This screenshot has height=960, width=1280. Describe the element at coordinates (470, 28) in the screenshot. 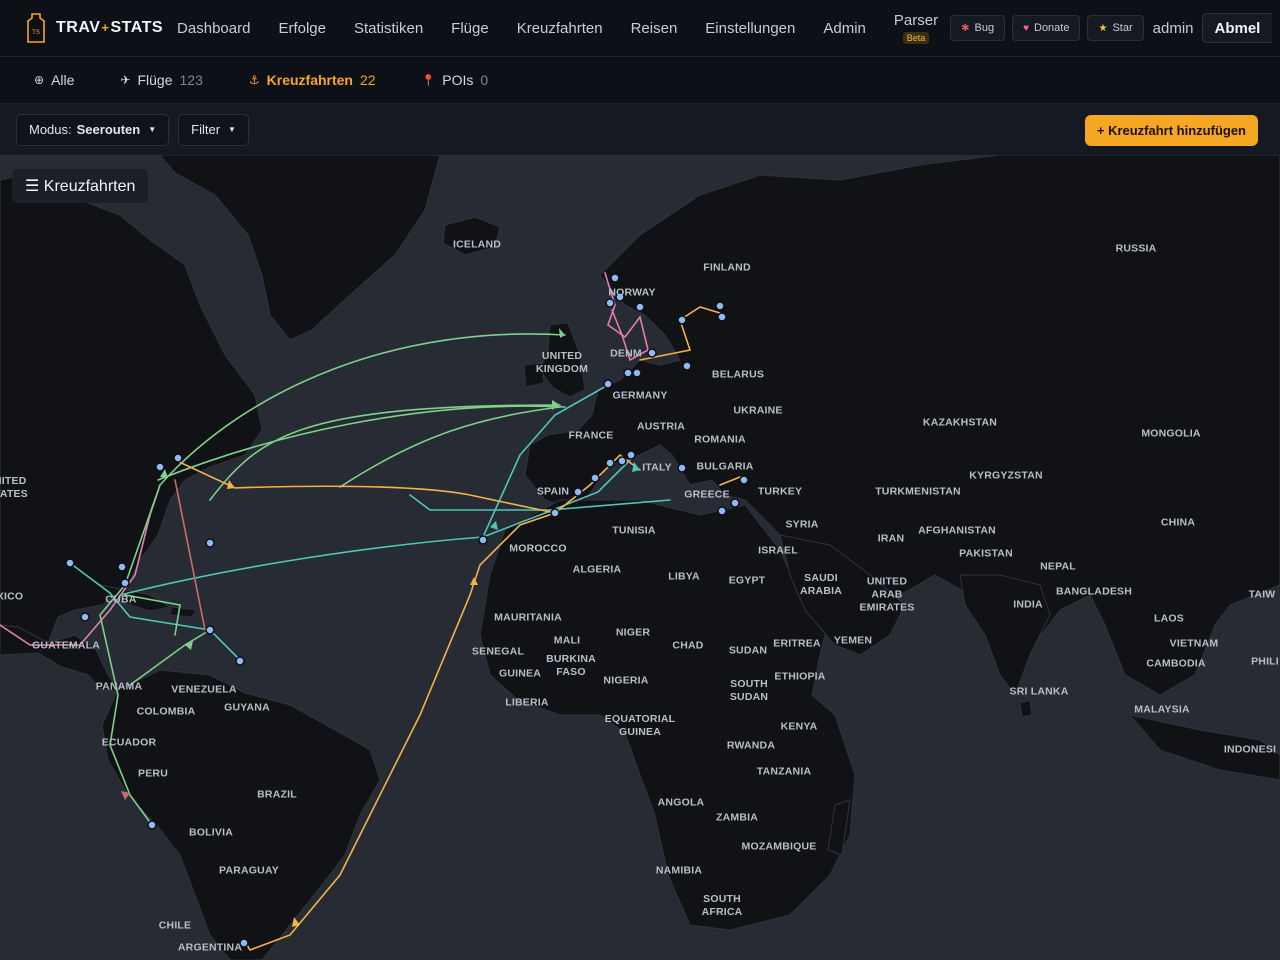

I see `nav-fluege: Flüge` at that location.